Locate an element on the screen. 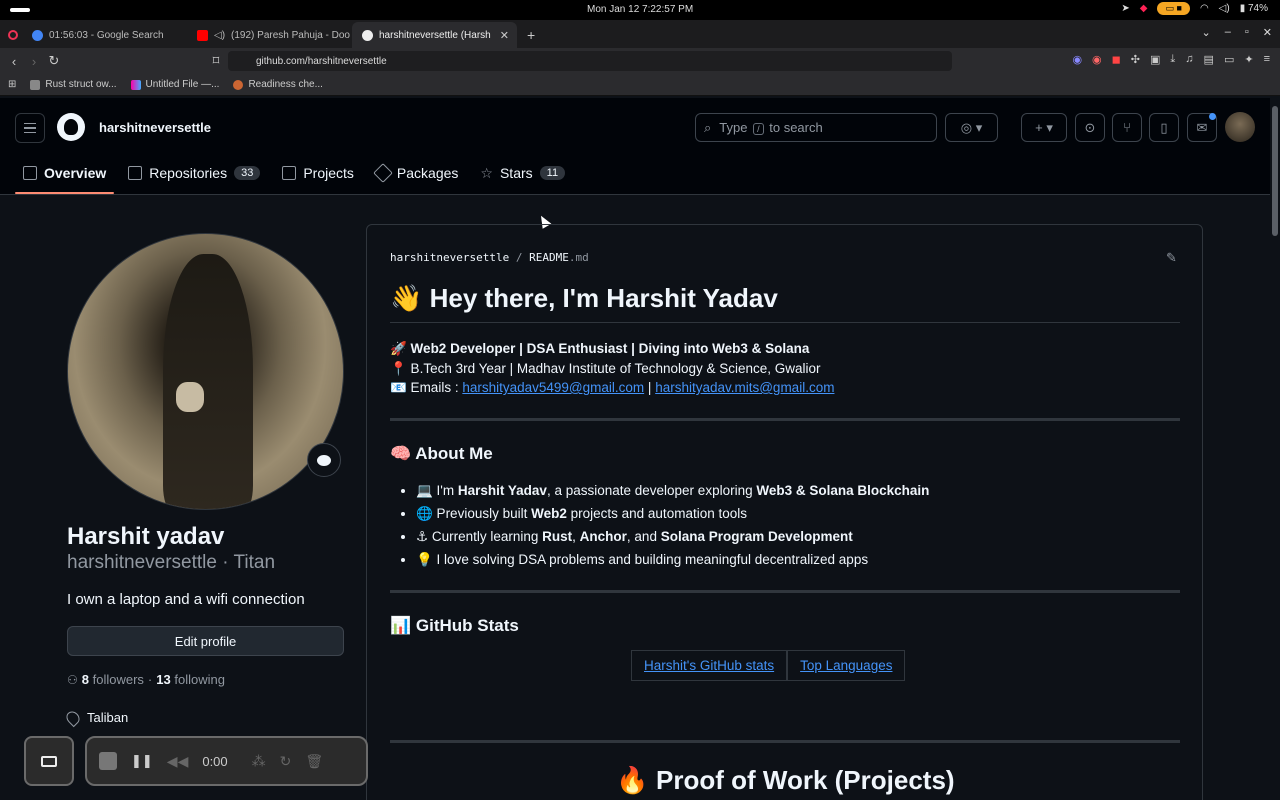  extension-icon: ▣ is located at coordinates (1155, 59).